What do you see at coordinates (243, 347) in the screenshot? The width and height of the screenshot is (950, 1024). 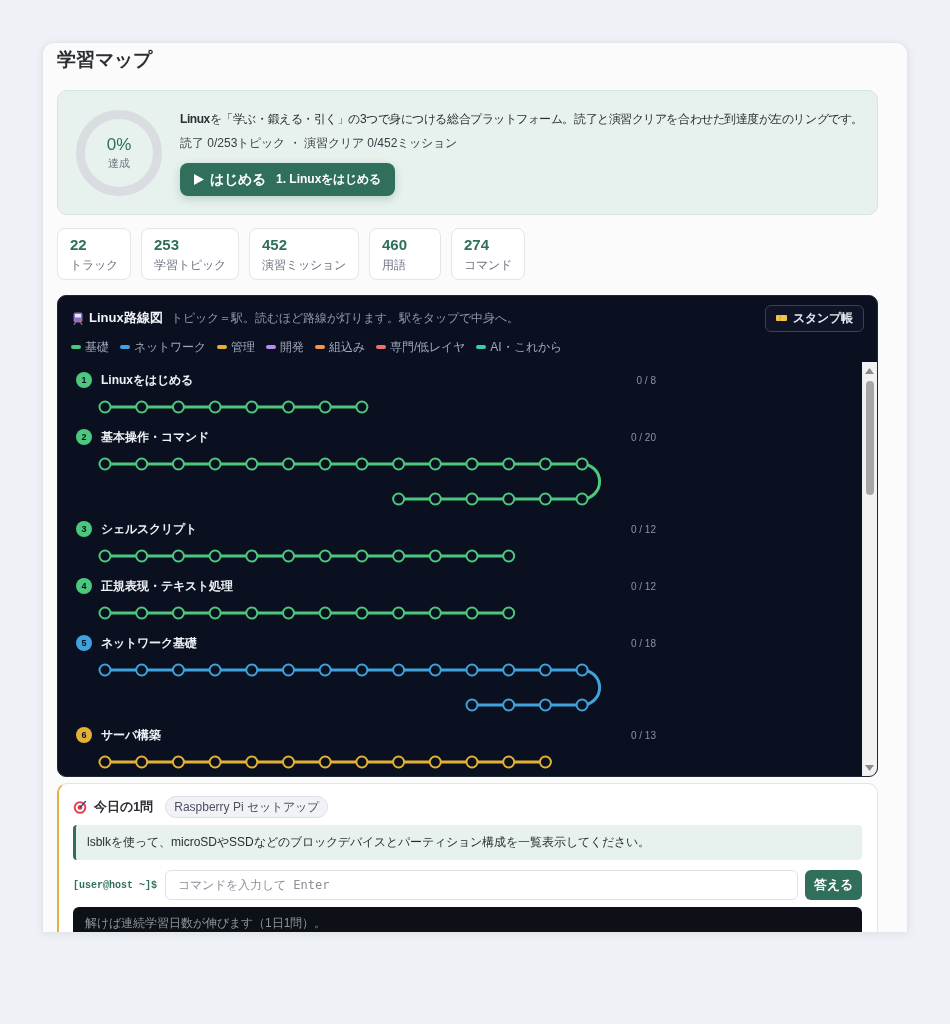 I see `legend-label: 管理` at bounding box center [243, 347].